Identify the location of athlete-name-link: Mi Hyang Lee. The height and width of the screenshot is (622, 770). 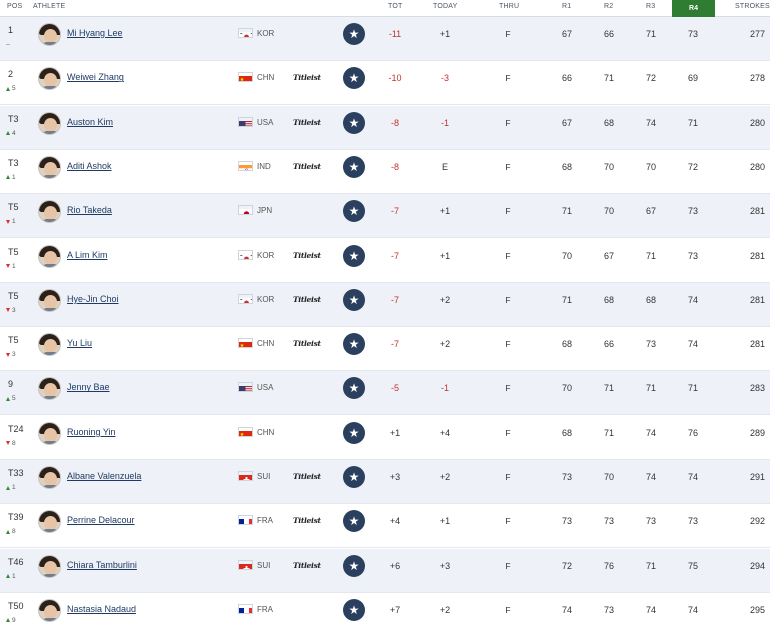
(95, 33).